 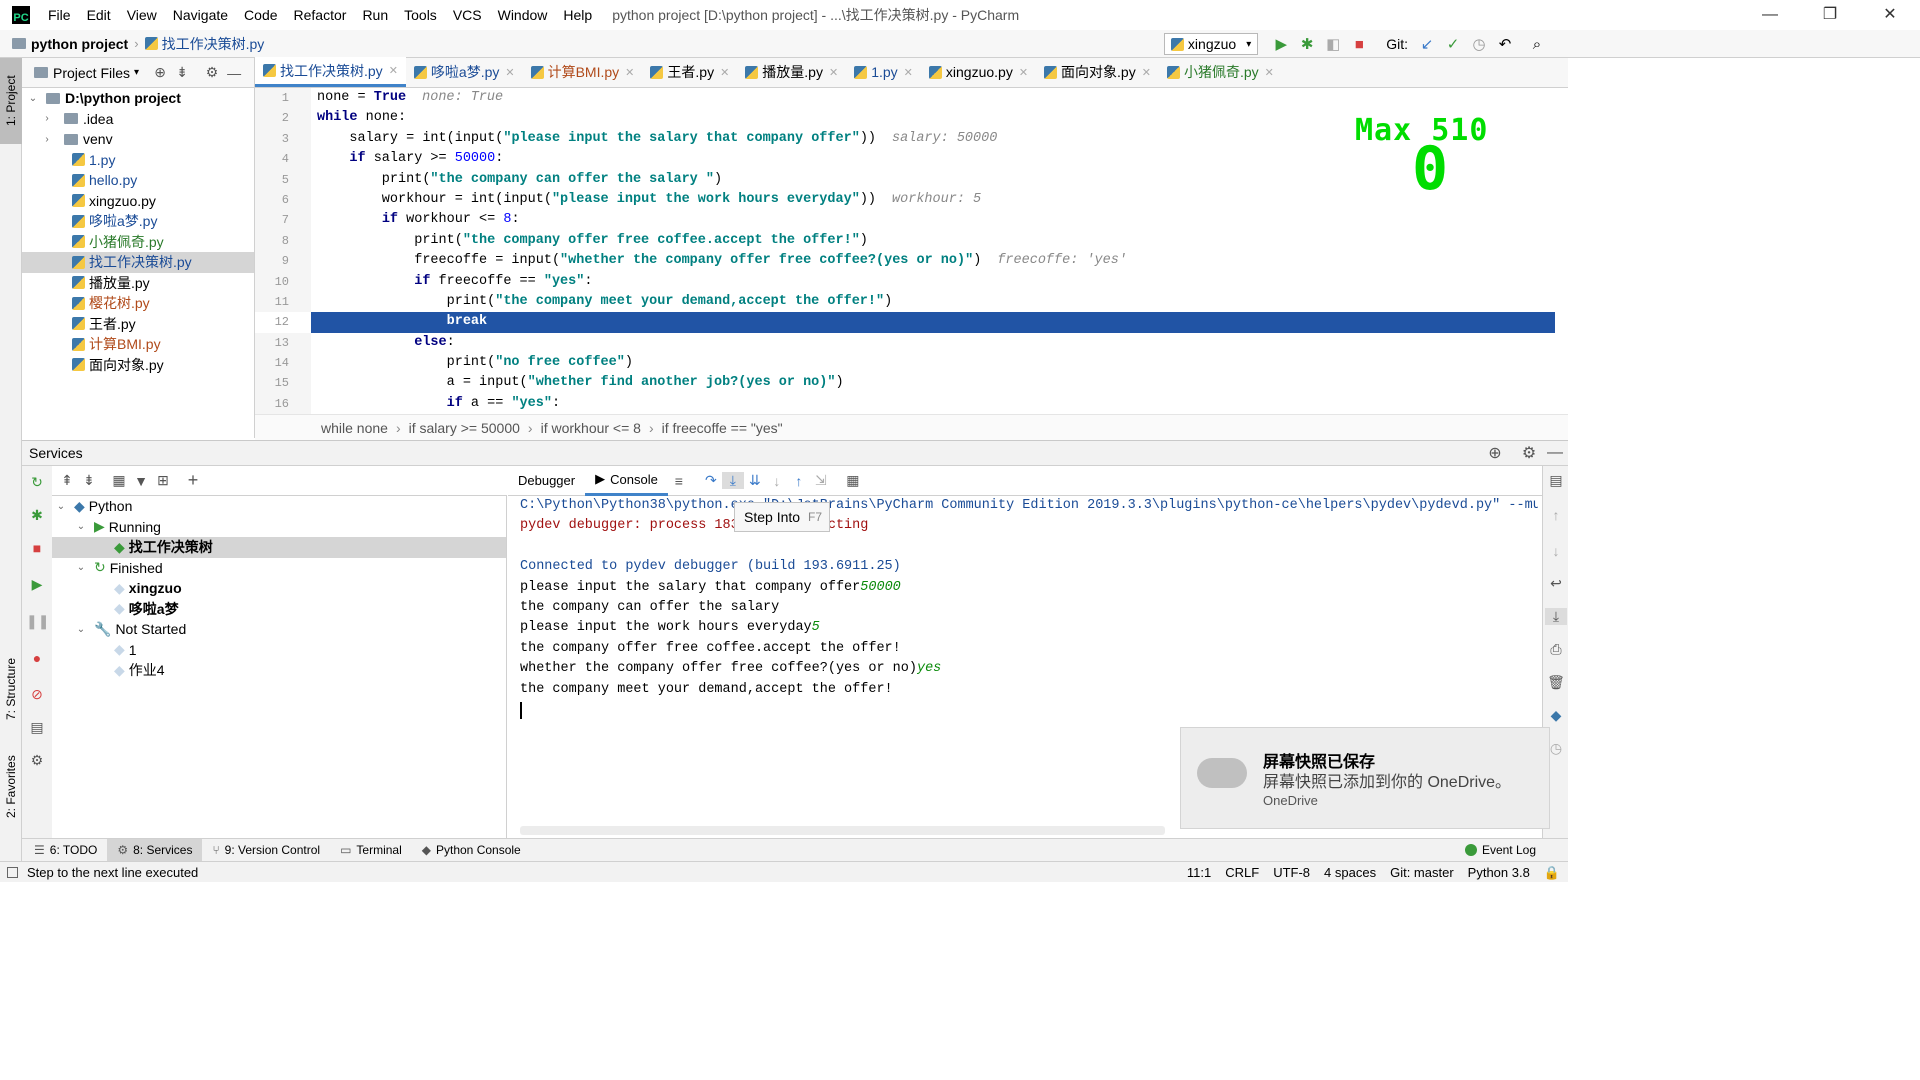 I want to click on debug-icon: ✱, so click(x=1307, y=44).